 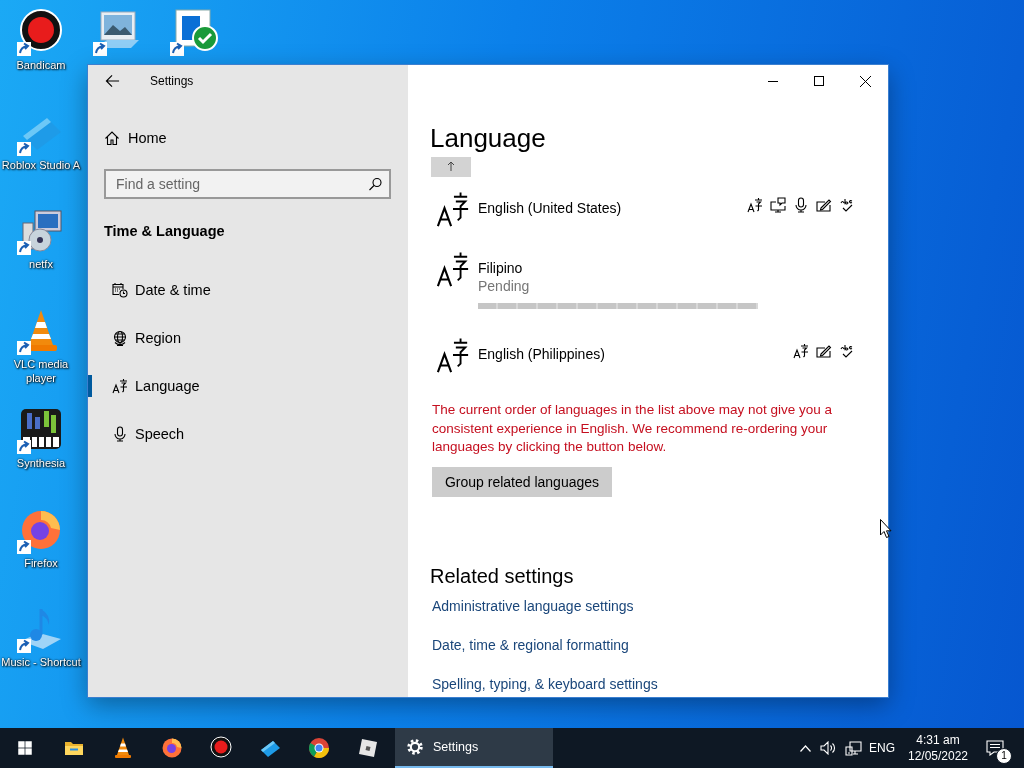 What do you see at coordinates (41, 463) in the screenshot?
I see `icon-label: Synthesia` at bounding box center [41, 463].